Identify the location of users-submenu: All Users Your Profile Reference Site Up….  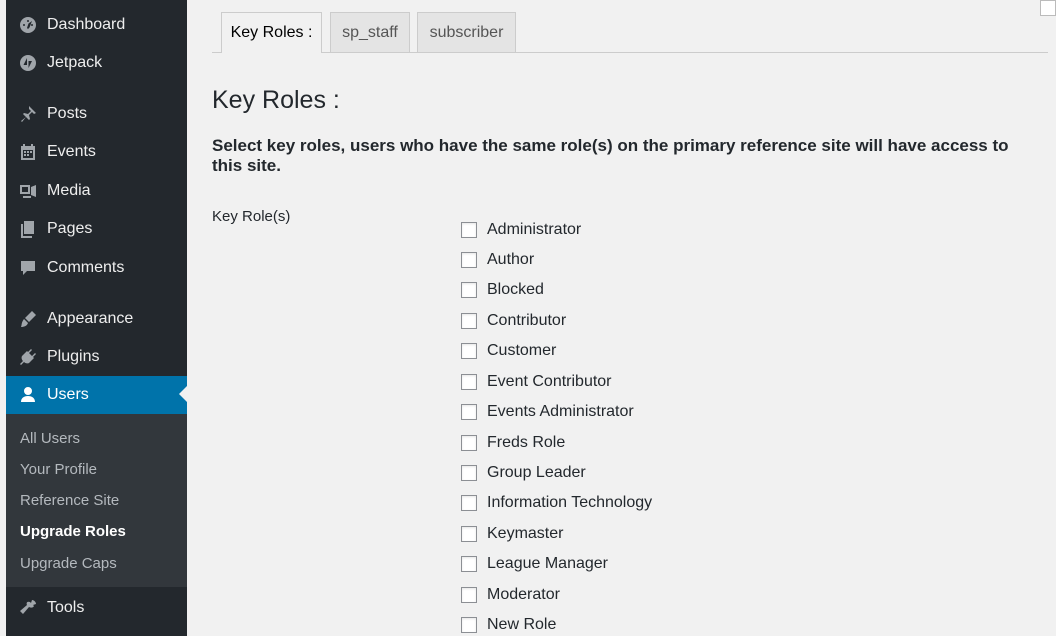
(96, 500).